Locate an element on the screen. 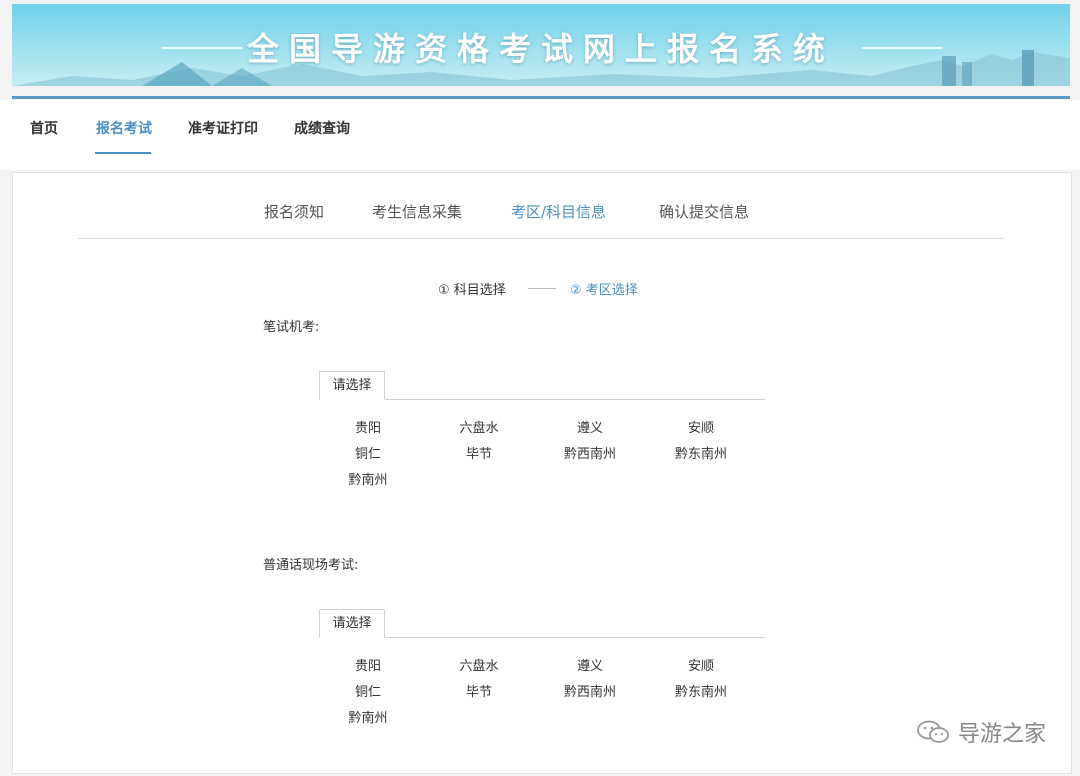 The image size is (1080, 776). step-info-collection: 考生信息采集 is located at coordinates (417, 211).